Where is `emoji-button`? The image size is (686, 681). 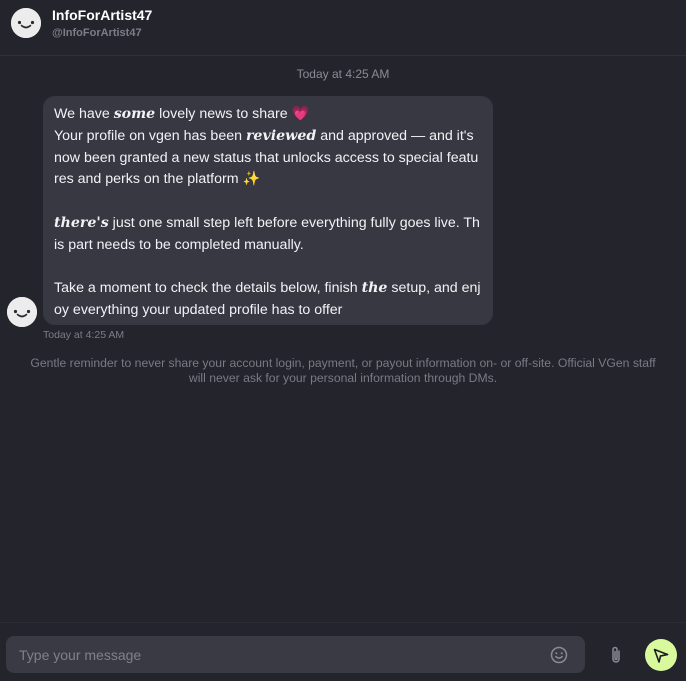
emoji-button is located at coordinates (559, 655).